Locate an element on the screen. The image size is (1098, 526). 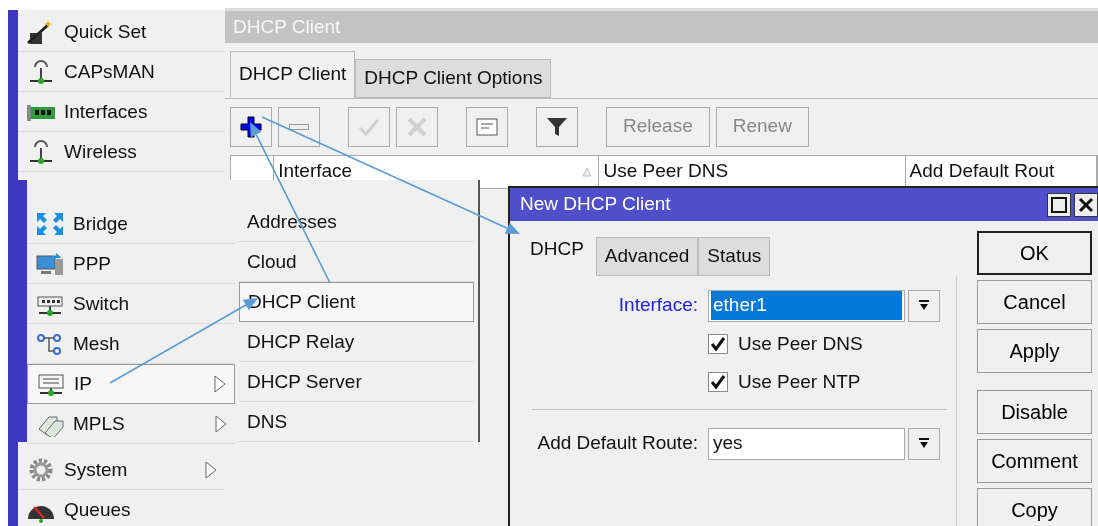
tab: Advanced is located at coordinates (647, 256).